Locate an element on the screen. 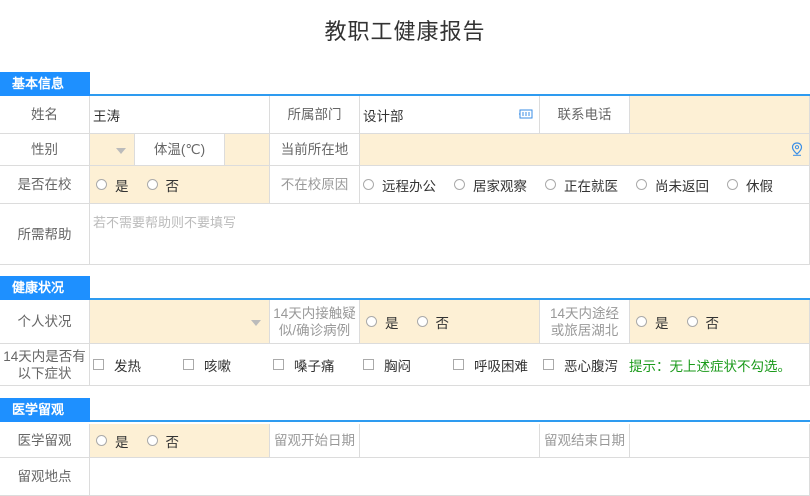 This screenshot has height=496, width=810. absent-reason-label: 不在校原因 is located at coordinates (315, 185).